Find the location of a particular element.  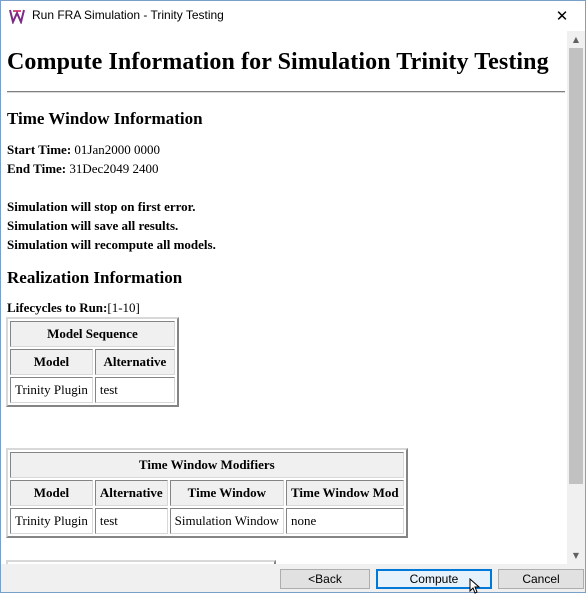

end-time-line: End Time: 31Dec2049 2400 is located at coordinates (83, 169).